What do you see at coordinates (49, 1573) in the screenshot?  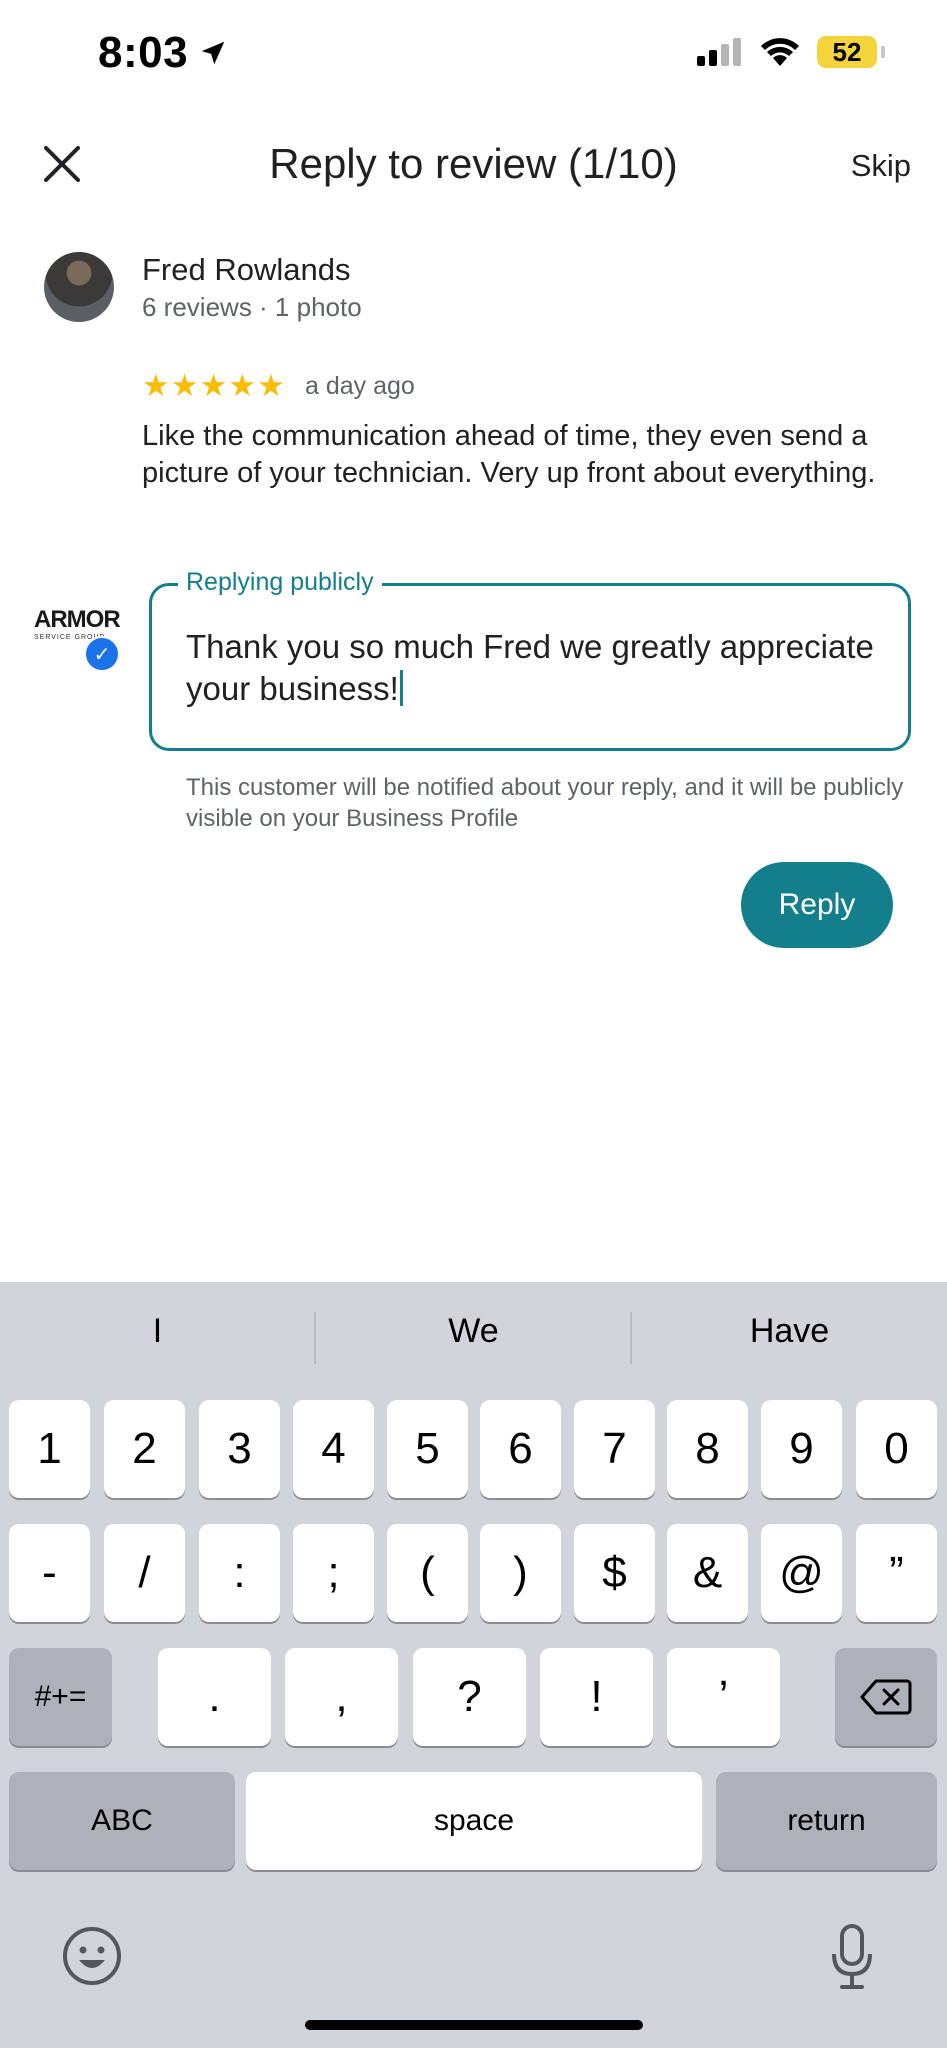 I see `key-hyphen: -` at bounding box center [49, 1573].